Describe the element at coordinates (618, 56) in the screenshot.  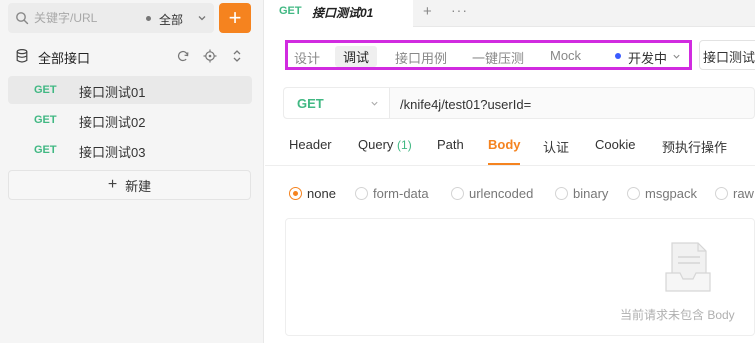
I see `environment-dot-icon` at that location.